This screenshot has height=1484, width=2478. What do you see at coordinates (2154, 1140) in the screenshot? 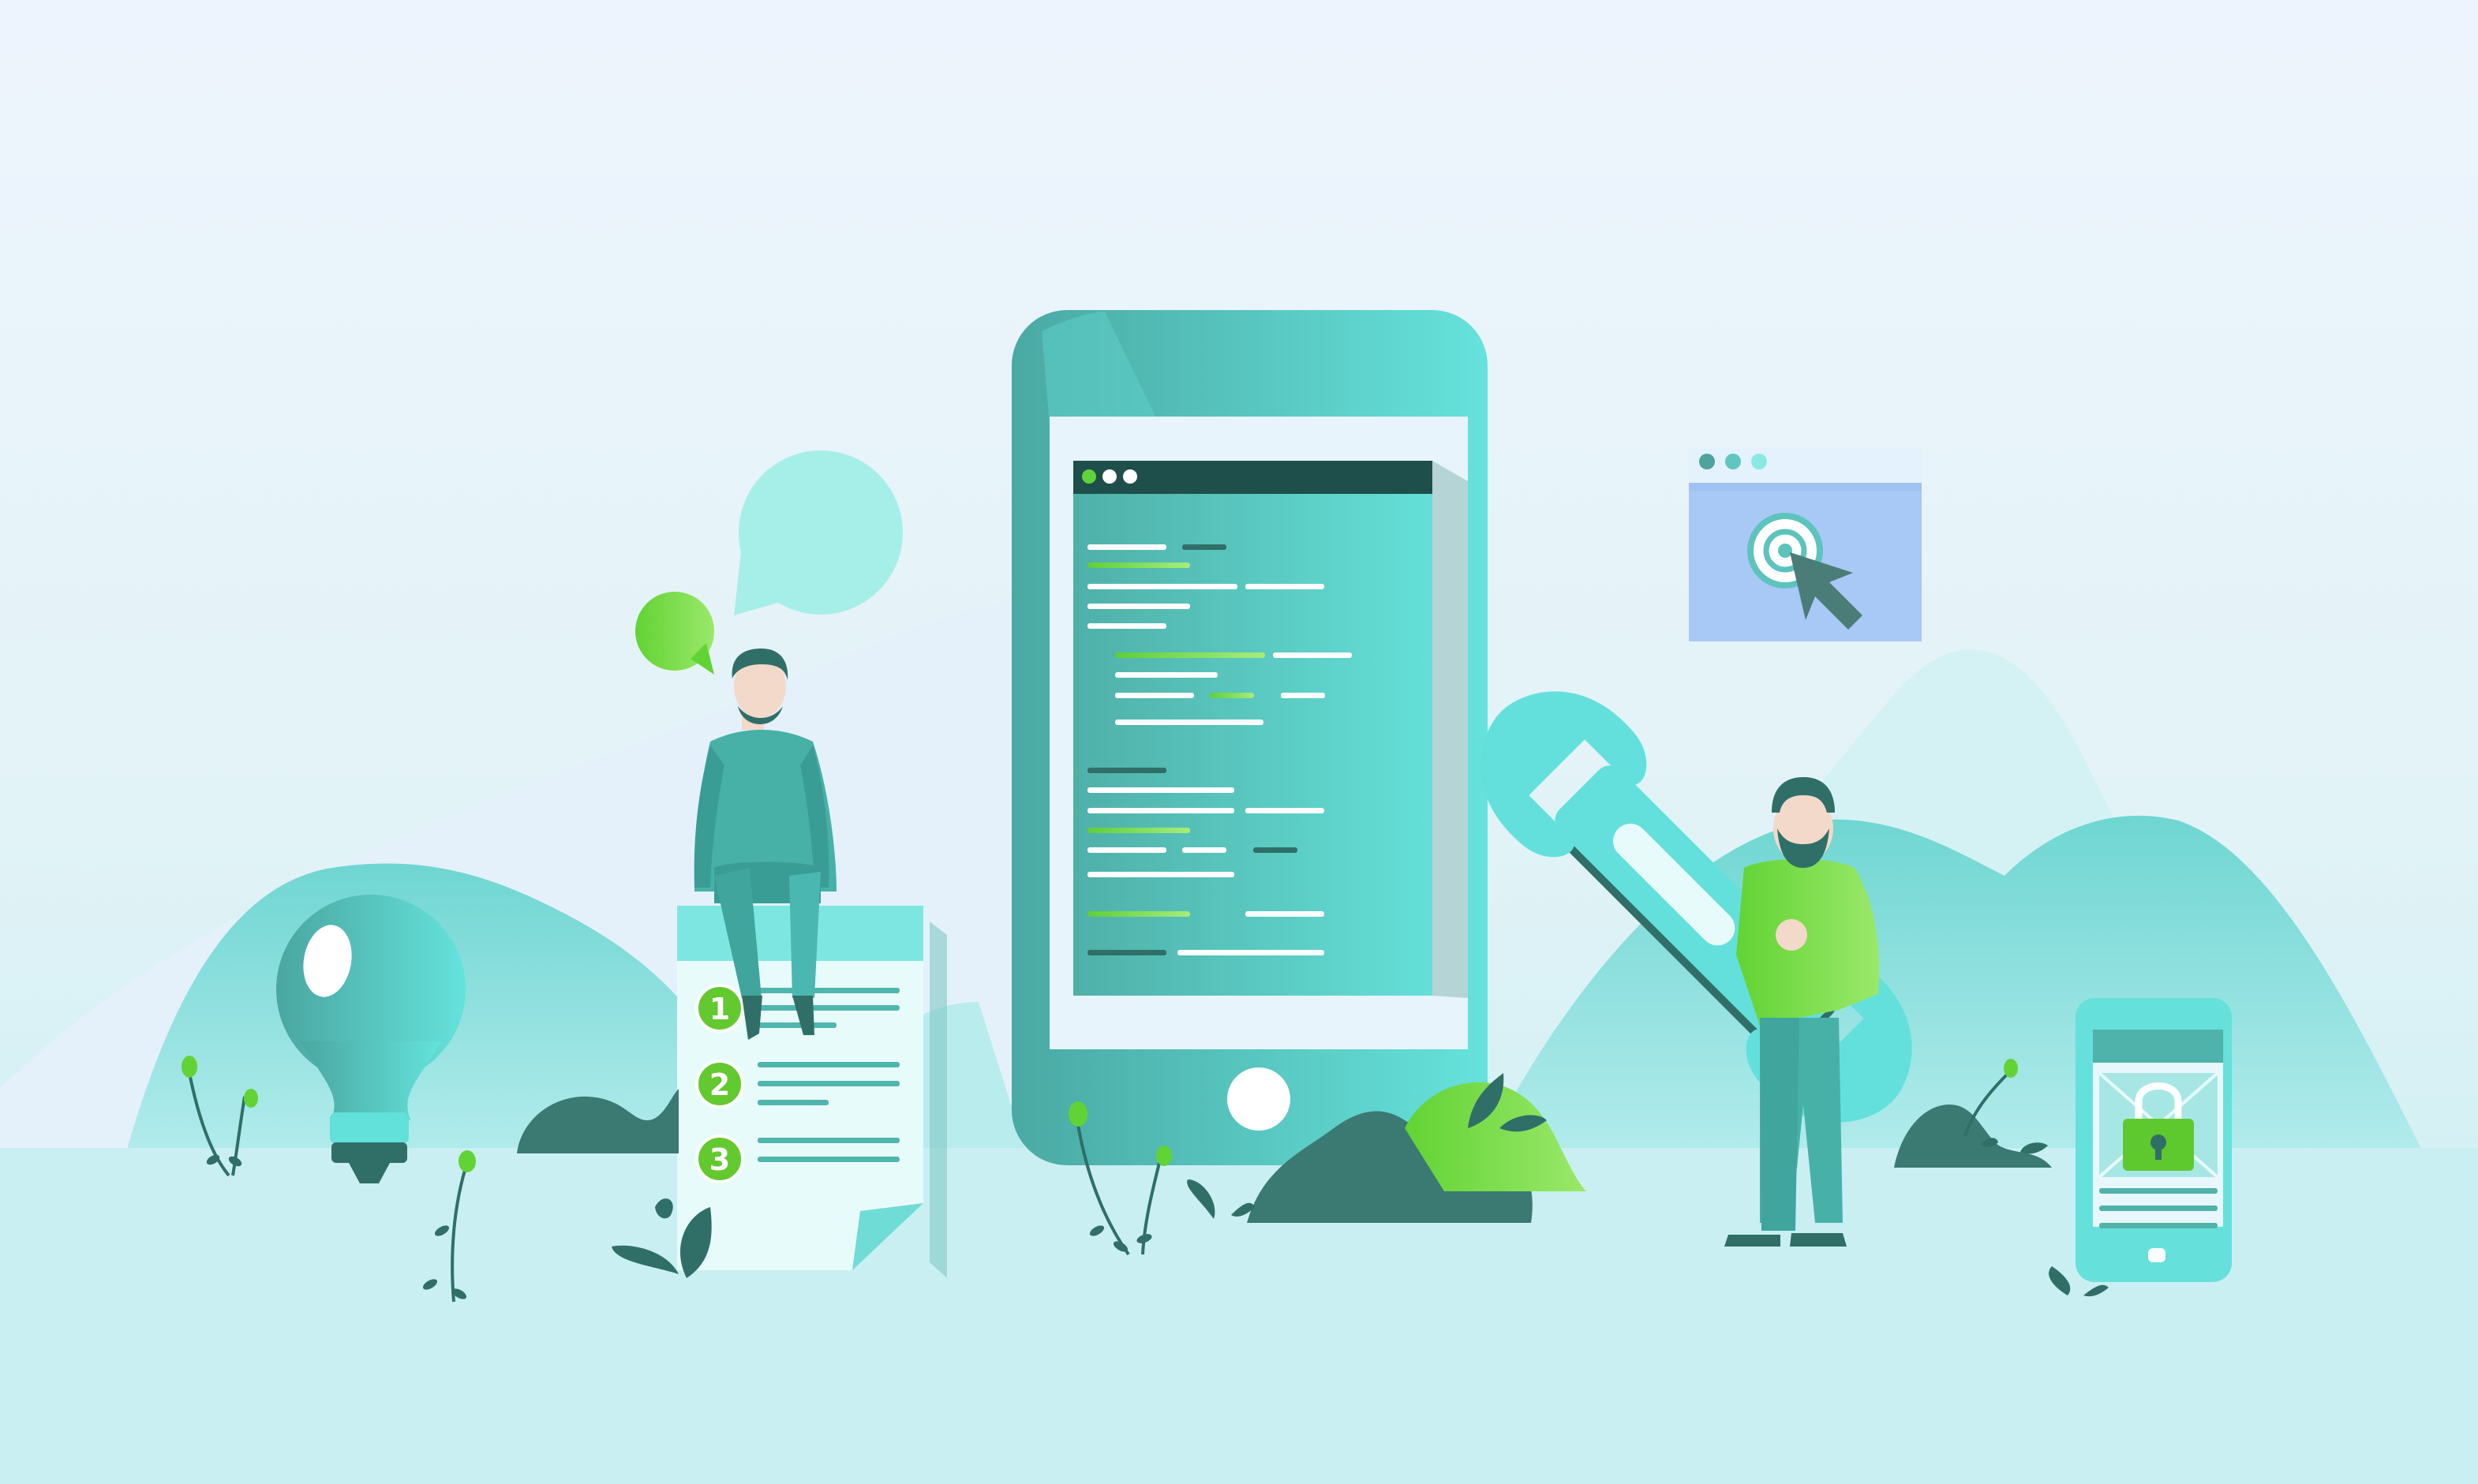
I see `mobile-lock-icon` at bounding box center [2154, 1140].